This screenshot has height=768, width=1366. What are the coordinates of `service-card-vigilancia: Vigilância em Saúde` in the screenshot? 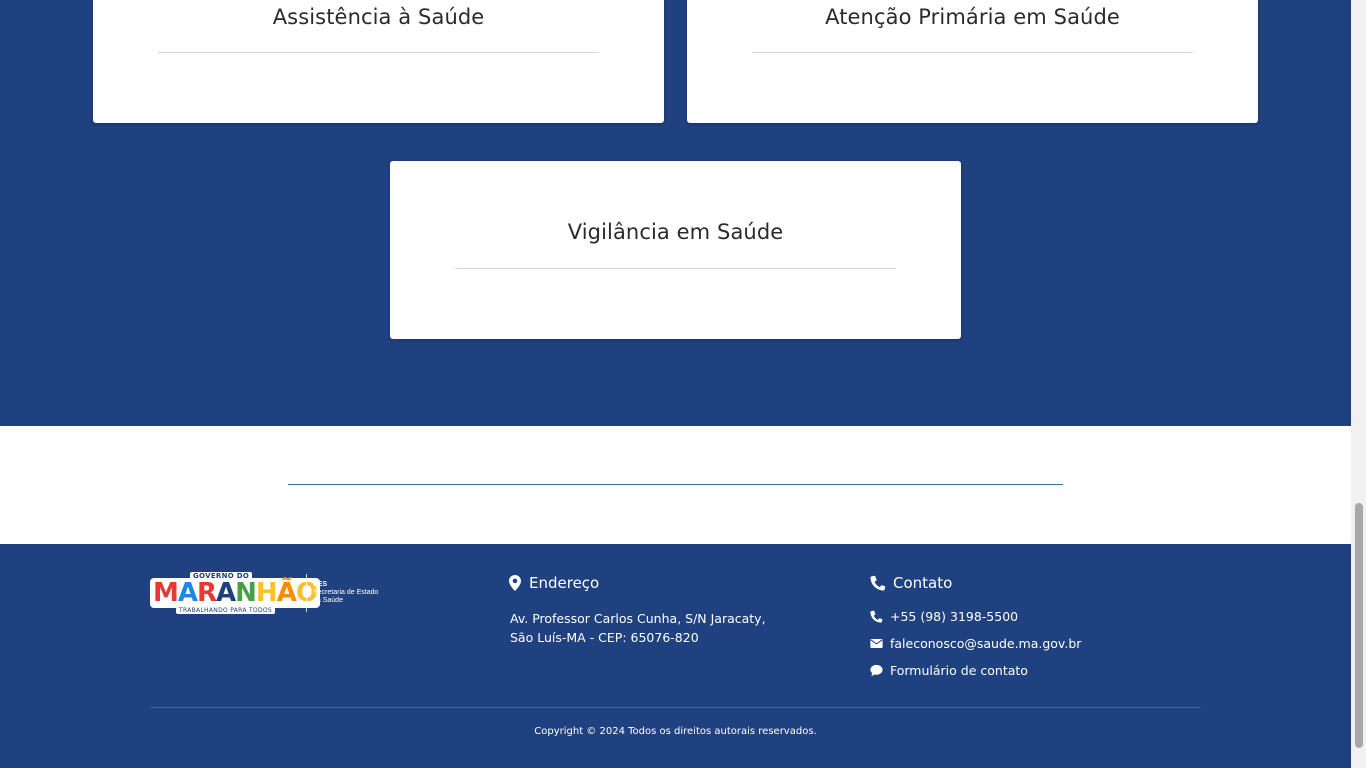 It's located at (675, 250).